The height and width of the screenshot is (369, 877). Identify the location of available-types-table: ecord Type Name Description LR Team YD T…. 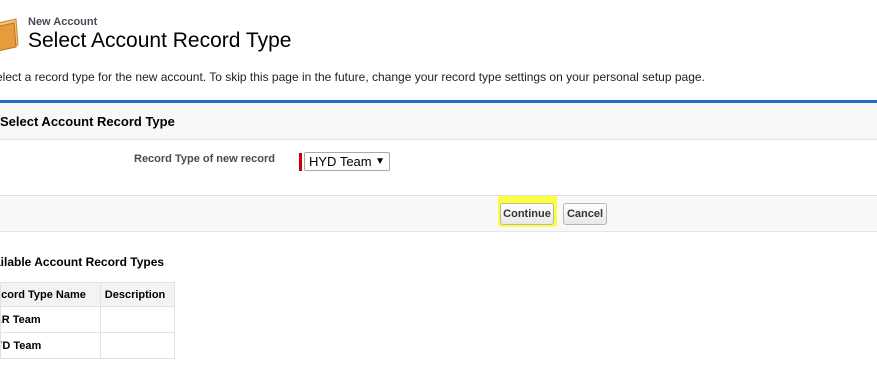
(88, 320).